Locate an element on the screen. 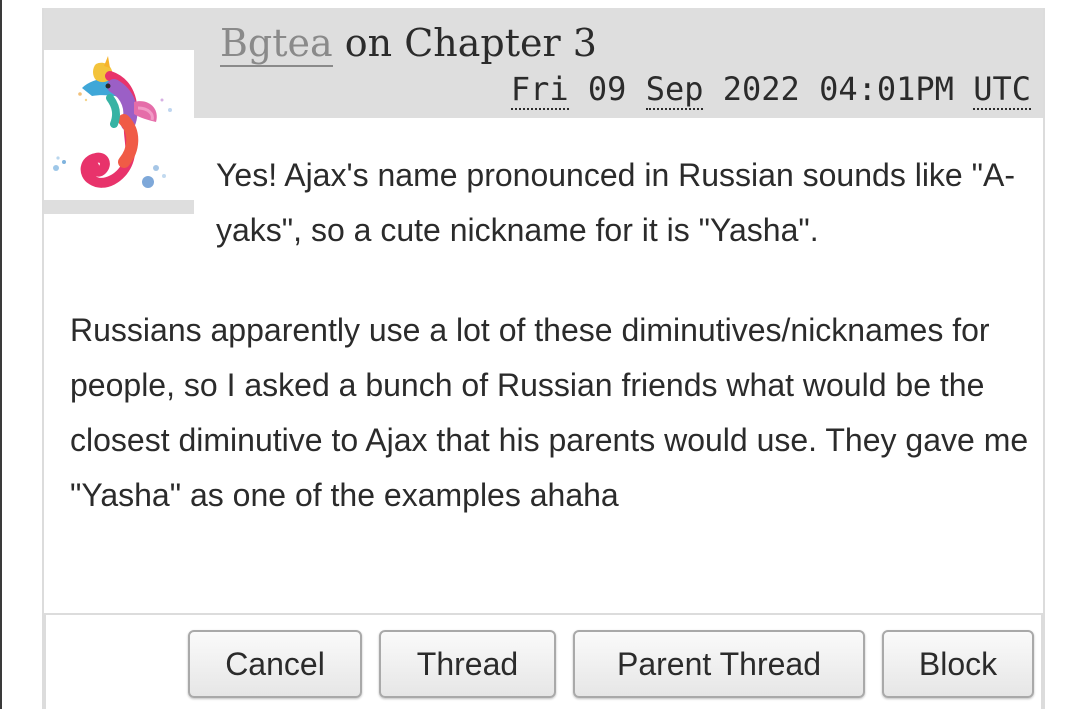 This screenshot has width=1080, height=709. time: 04:01PM is located at coordinates (886, 89).